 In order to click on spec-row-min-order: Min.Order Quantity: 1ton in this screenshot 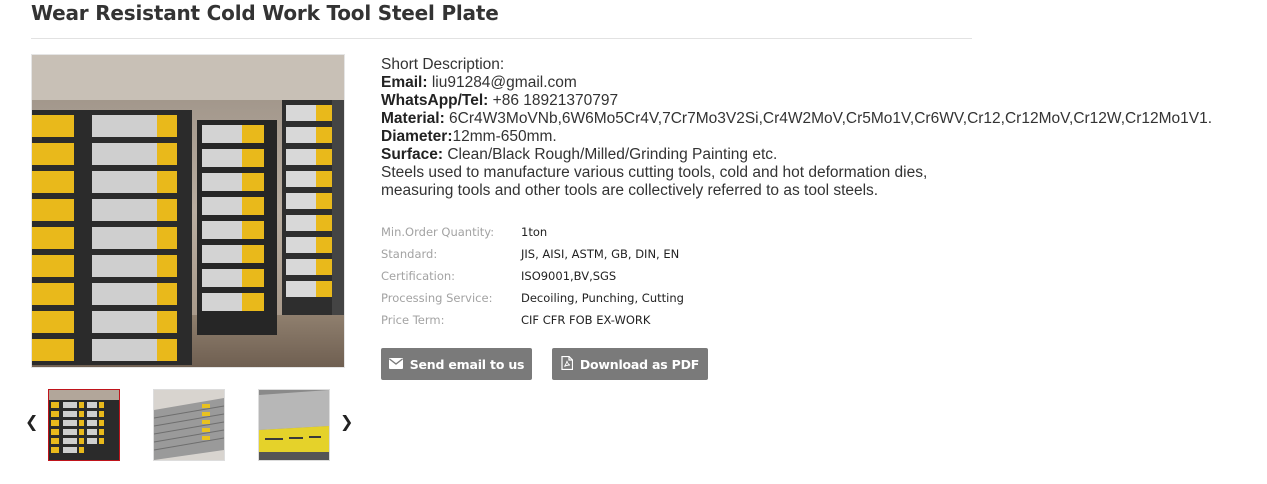, I will do `click(532, 233)`.